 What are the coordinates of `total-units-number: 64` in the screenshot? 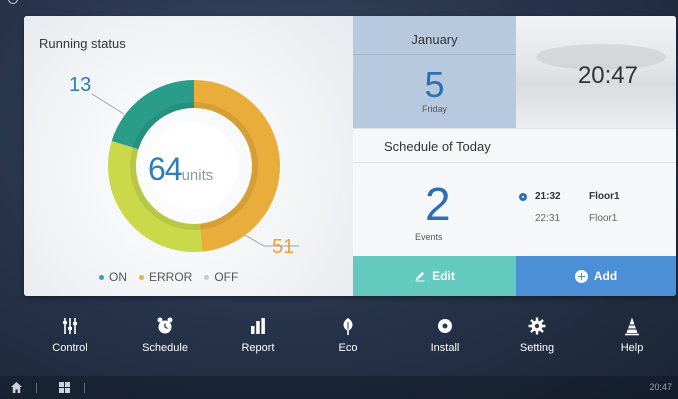 It's located at (165, 169).